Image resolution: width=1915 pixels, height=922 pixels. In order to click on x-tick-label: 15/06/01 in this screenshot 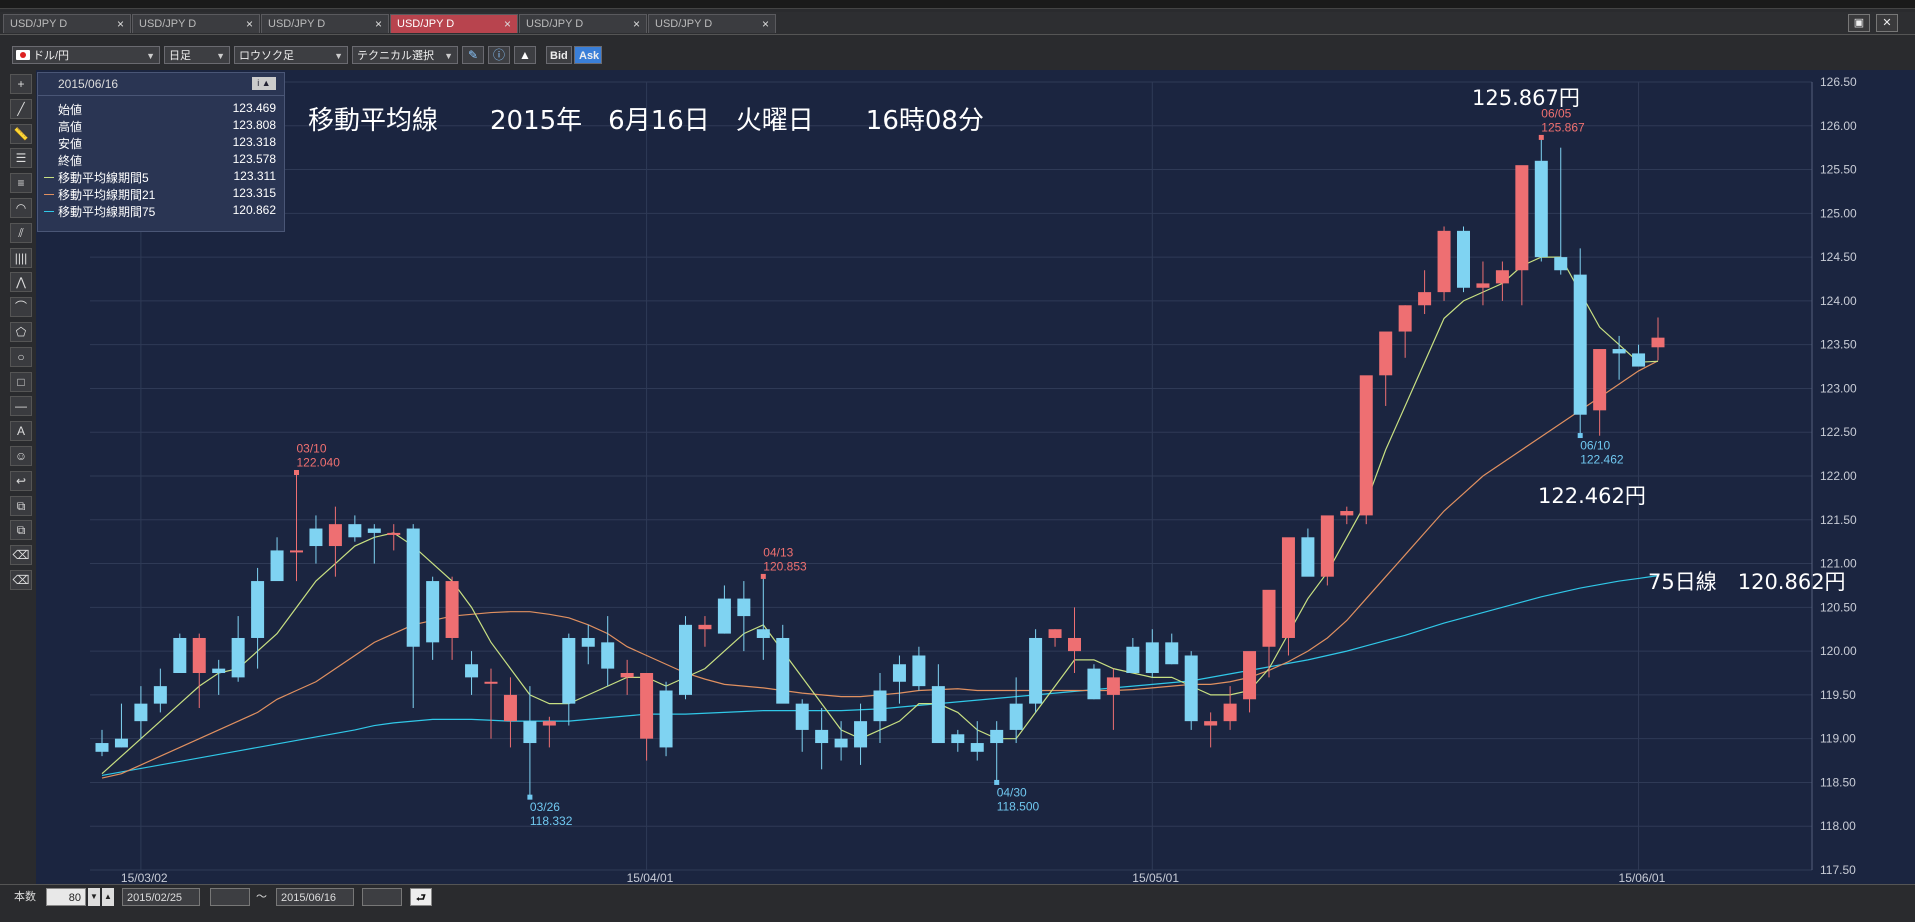, I will do `click(1642, 877)`.